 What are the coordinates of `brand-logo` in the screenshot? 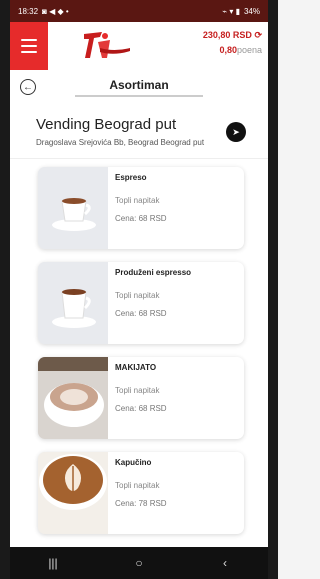 It's located at (107, 45).